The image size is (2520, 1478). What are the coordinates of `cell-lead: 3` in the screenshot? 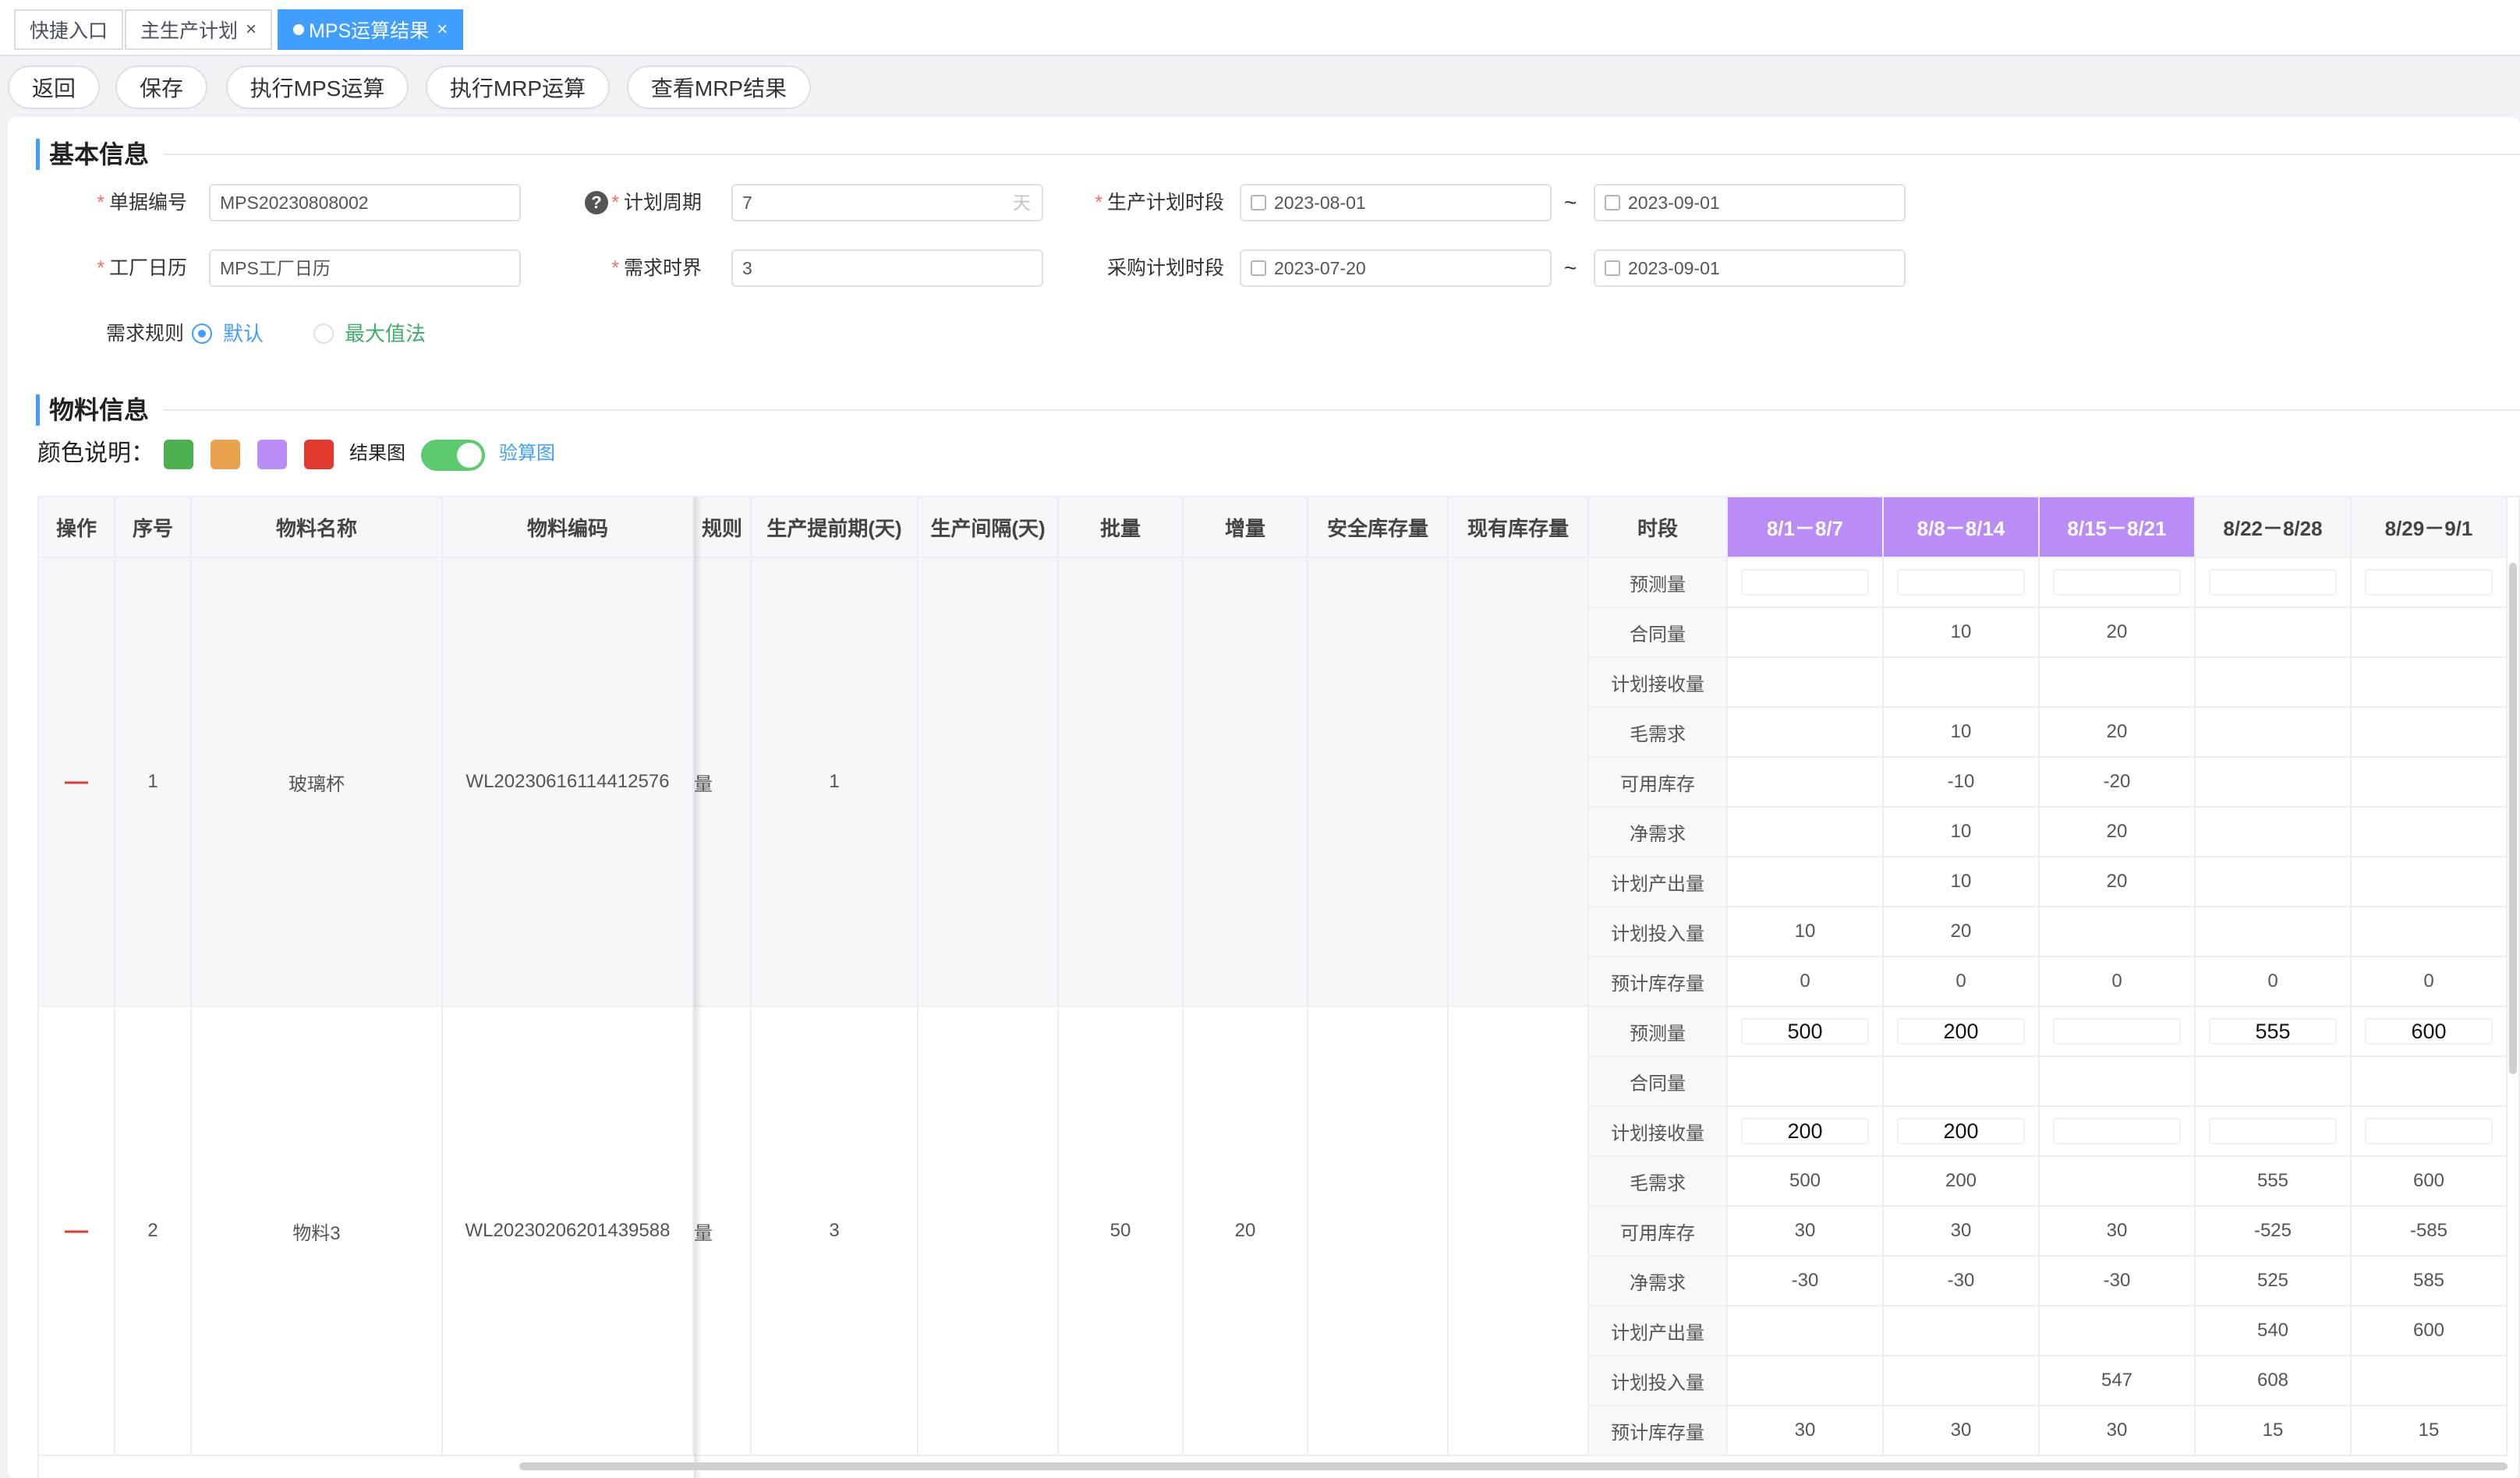 It's located at (835, 1231).